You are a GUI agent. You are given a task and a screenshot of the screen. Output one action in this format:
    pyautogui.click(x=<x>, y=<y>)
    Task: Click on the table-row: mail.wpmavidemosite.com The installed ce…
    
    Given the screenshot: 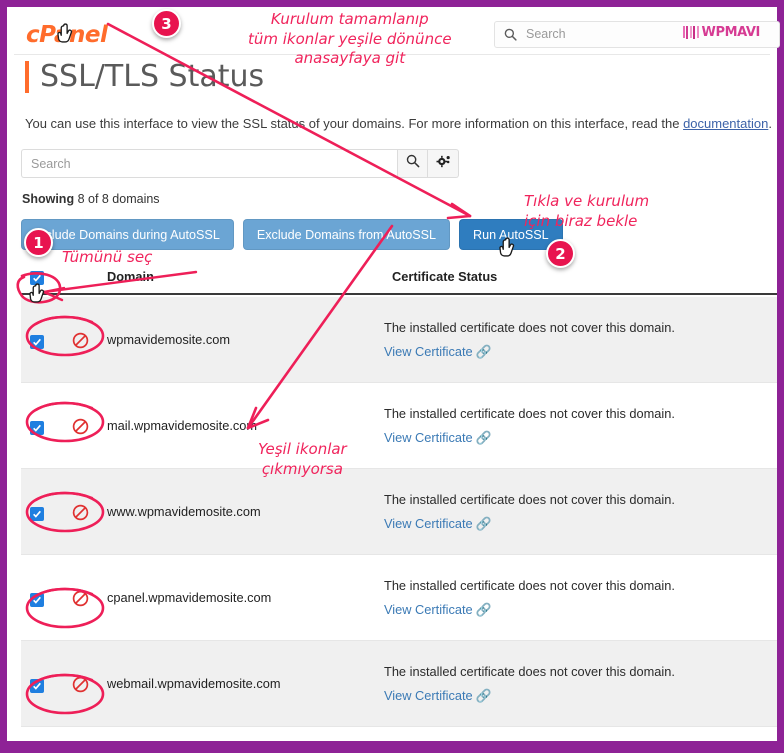 What is the action you would take?
    pyautogui.click(x=399, y=426)
    